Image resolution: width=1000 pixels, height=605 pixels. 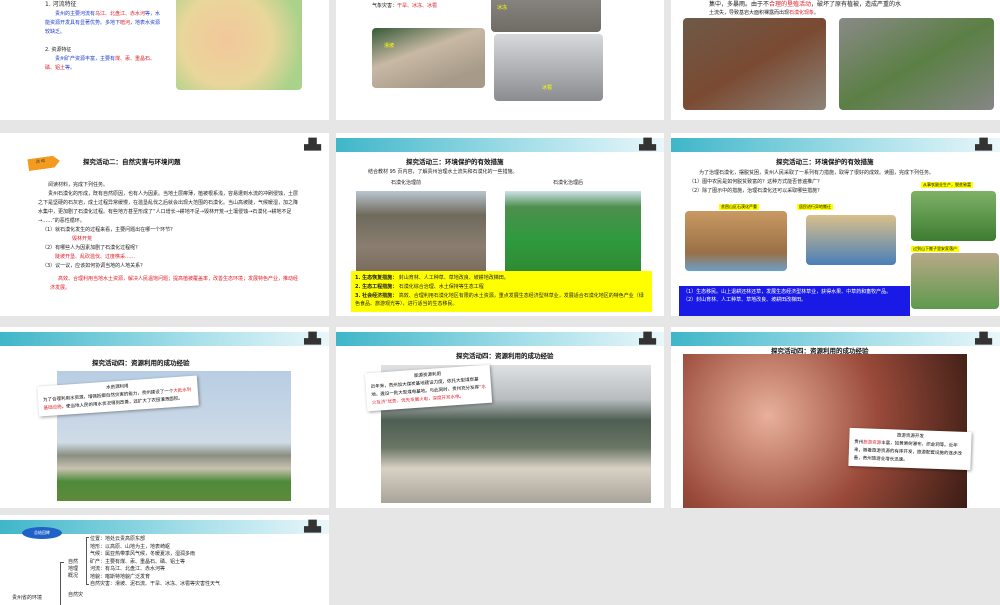 What do you see at coordinates (573, 231) in the screenshot?
I see `after-photo` at bounding box center [573, 231].